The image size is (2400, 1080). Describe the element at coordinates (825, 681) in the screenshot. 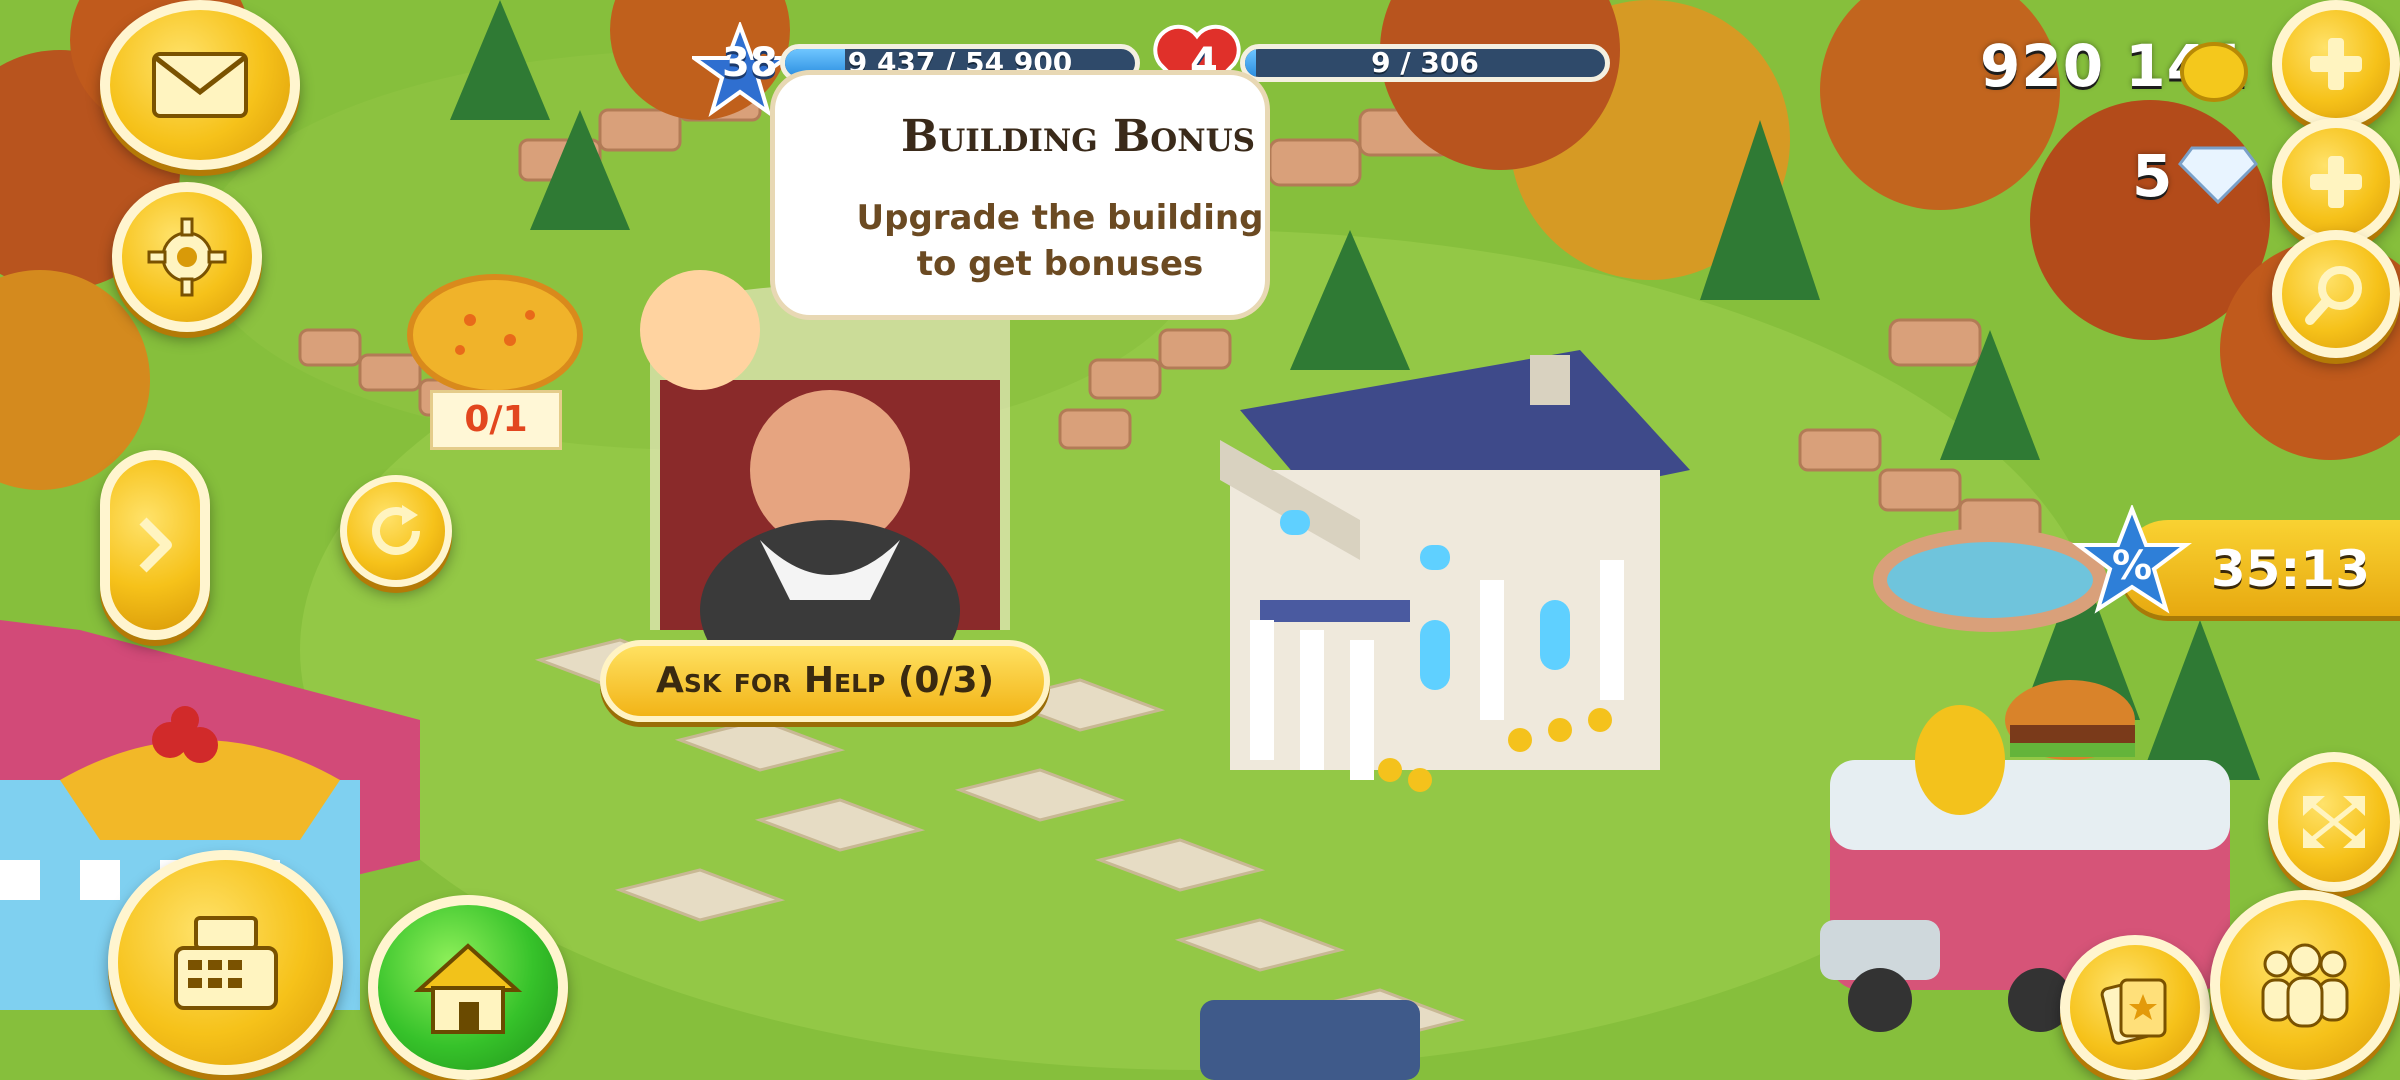

I see `ask-for-help-button: Ask for Help (0/3)` at that location.